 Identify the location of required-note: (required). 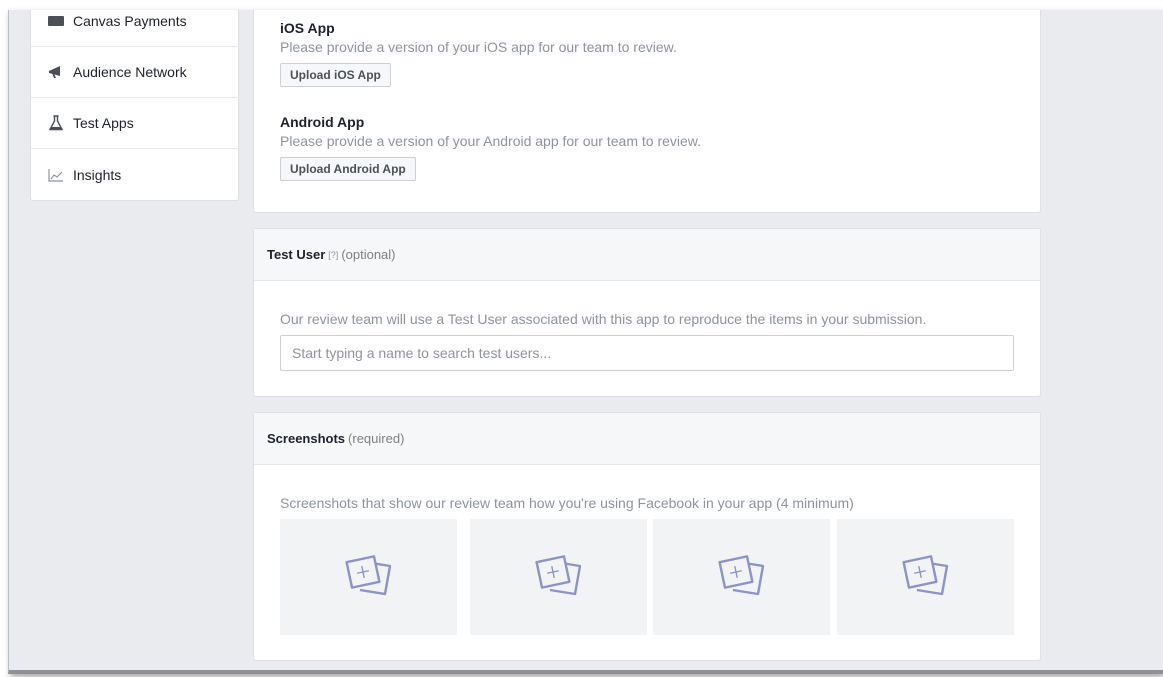
(376, 438).